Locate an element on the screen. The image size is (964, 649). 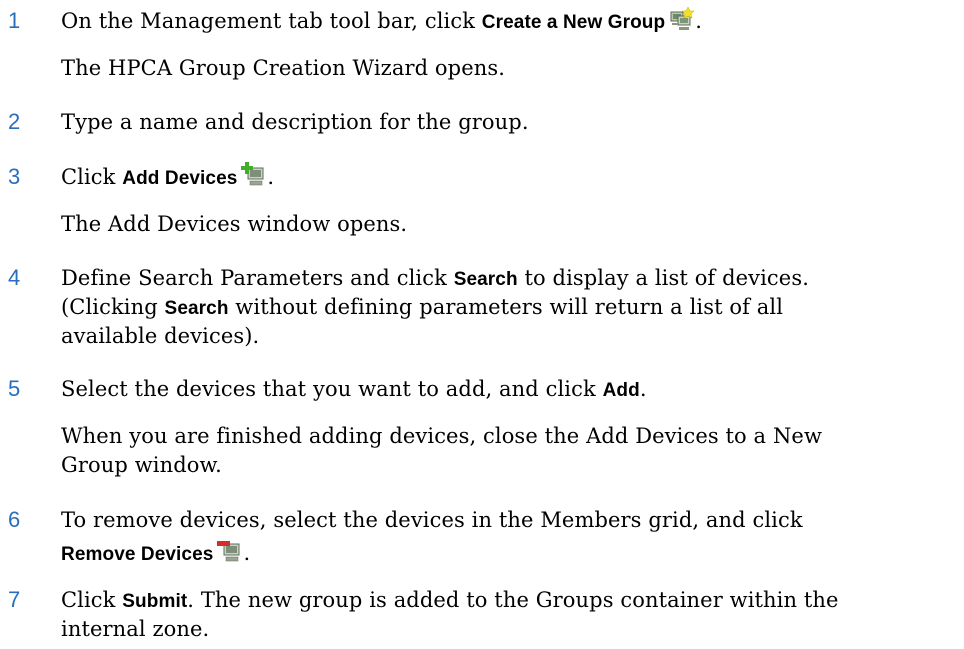
step-note-line-2: Group window. is located at coordinates (141, 465).